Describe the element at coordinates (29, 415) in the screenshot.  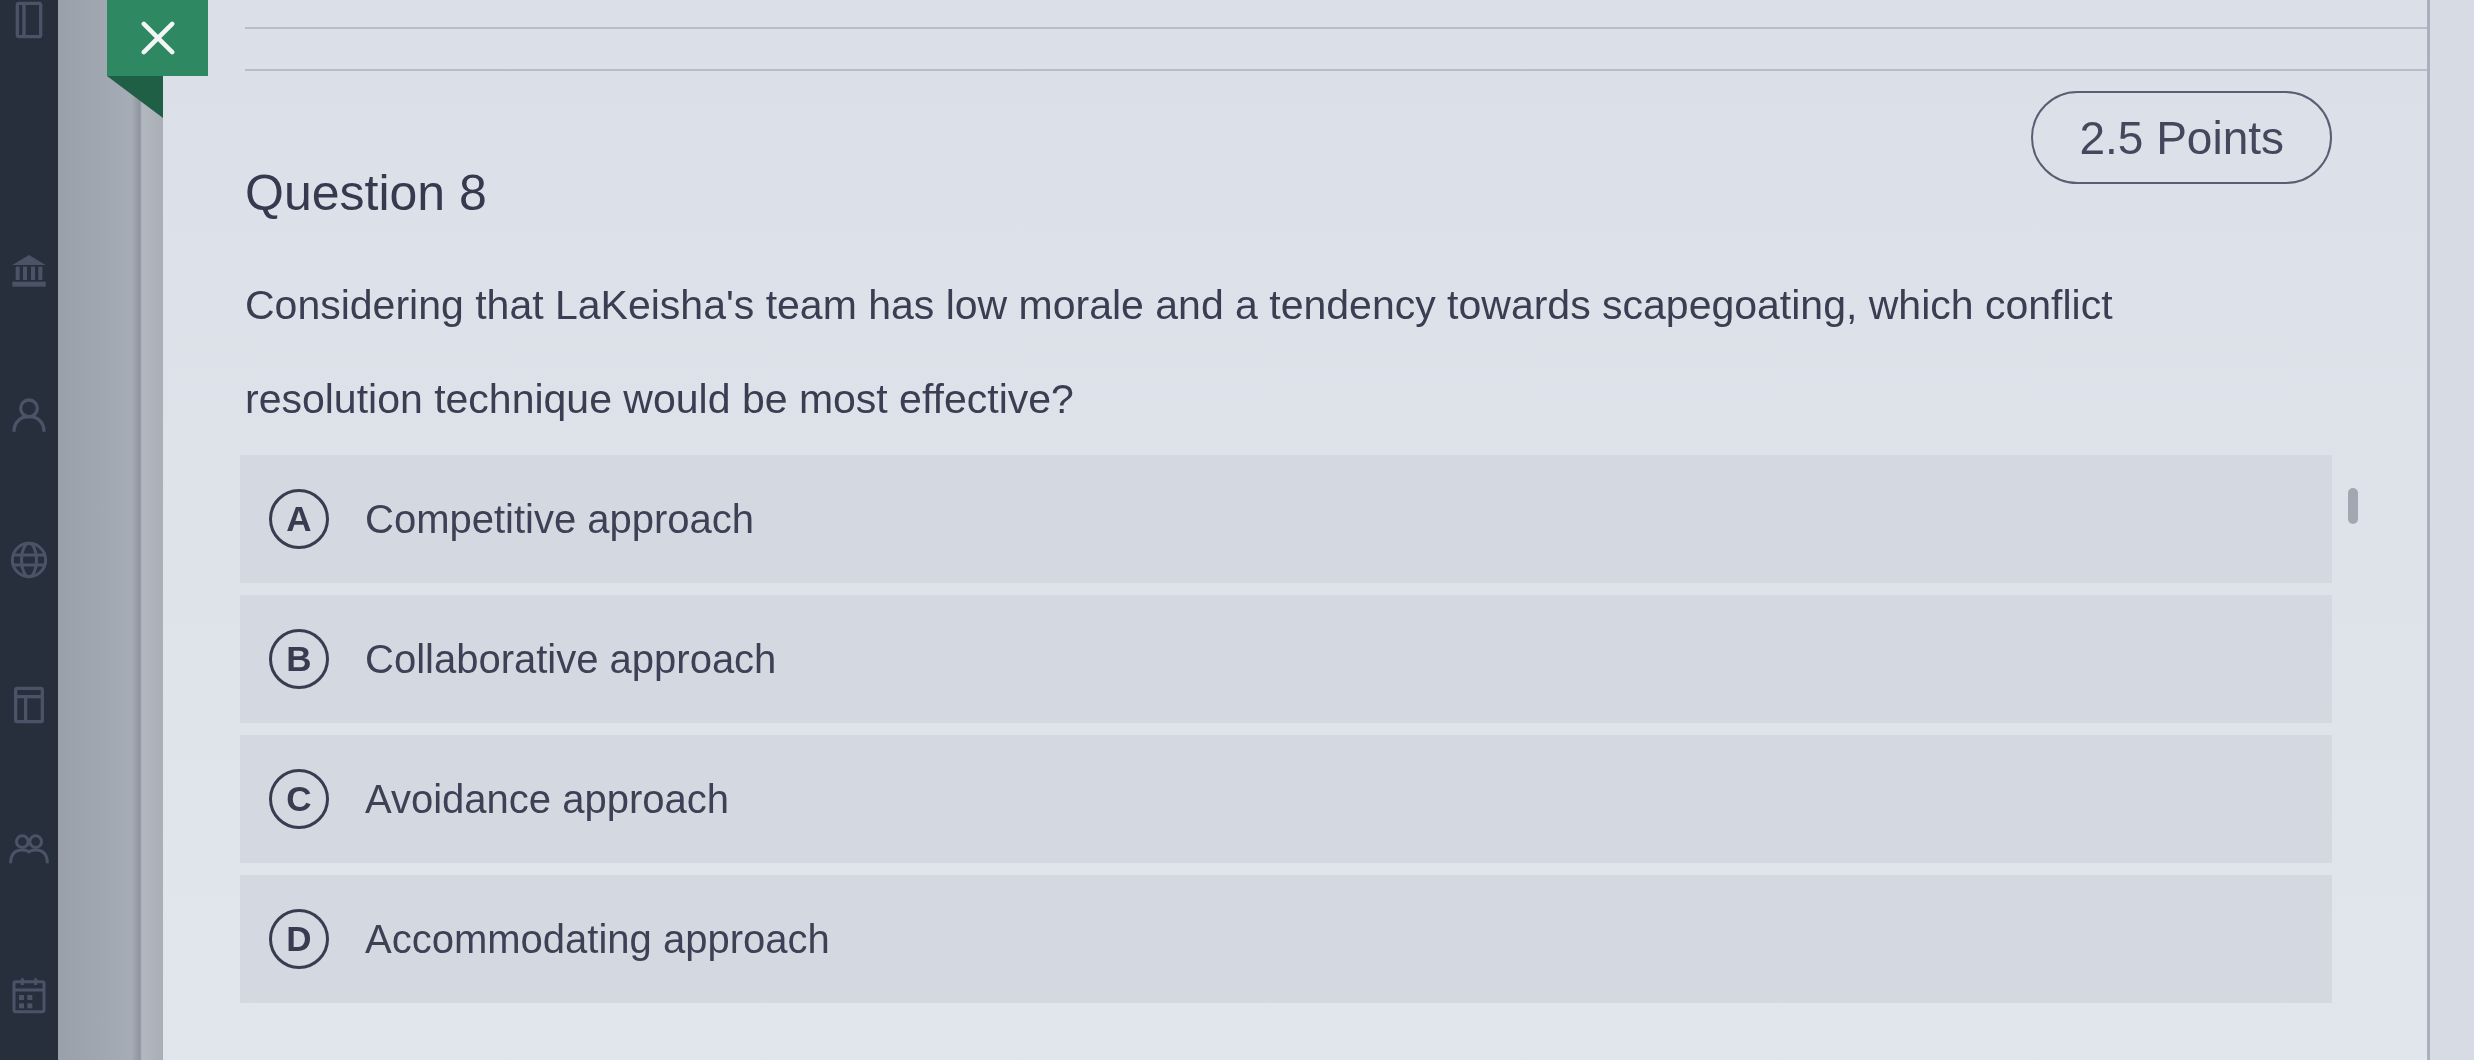
I see `person-icon` at that location.